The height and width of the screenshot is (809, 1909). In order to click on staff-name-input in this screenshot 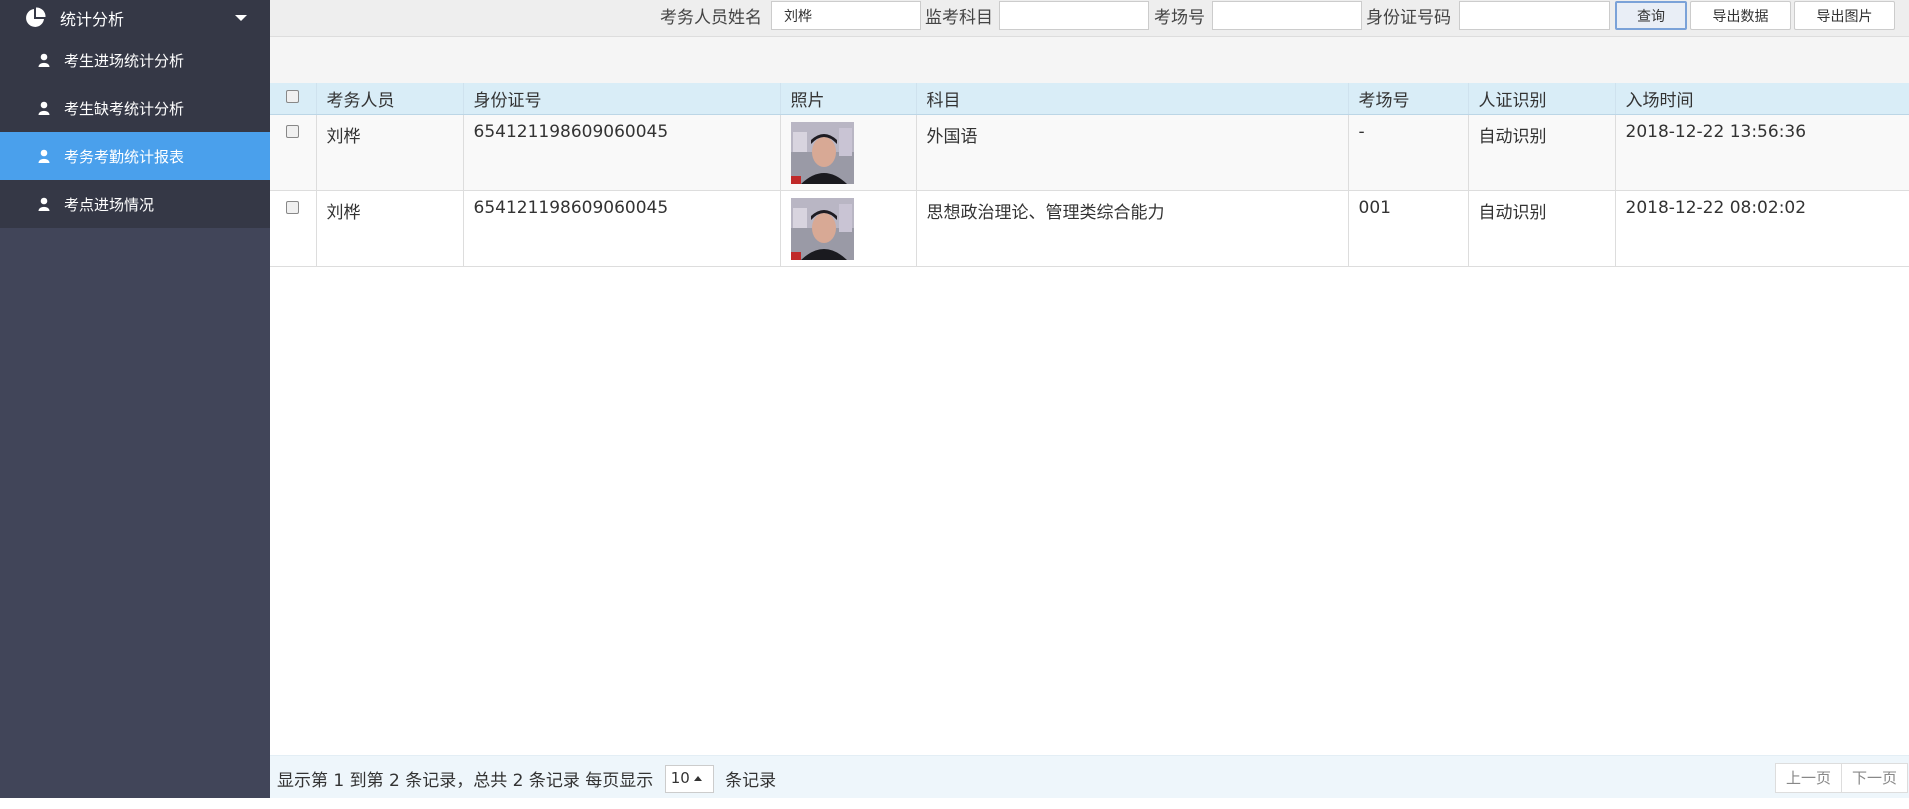, I will do `click(846, 15)`.